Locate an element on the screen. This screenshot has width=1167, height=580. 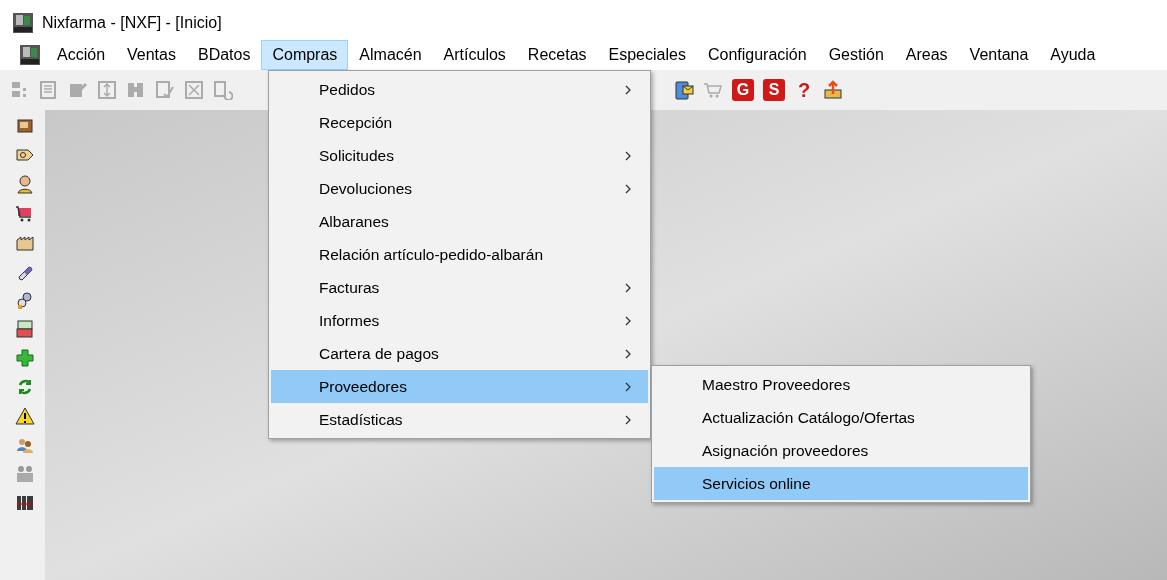
toolbar-button: G is located at coordinates (743, 90).